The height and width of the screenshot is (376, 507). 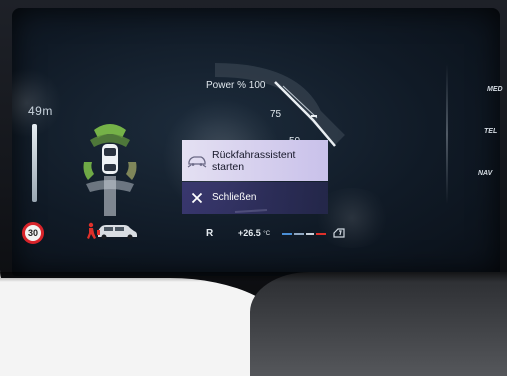 I want to click on parking-distance-bar, so click(x=34, y=163).